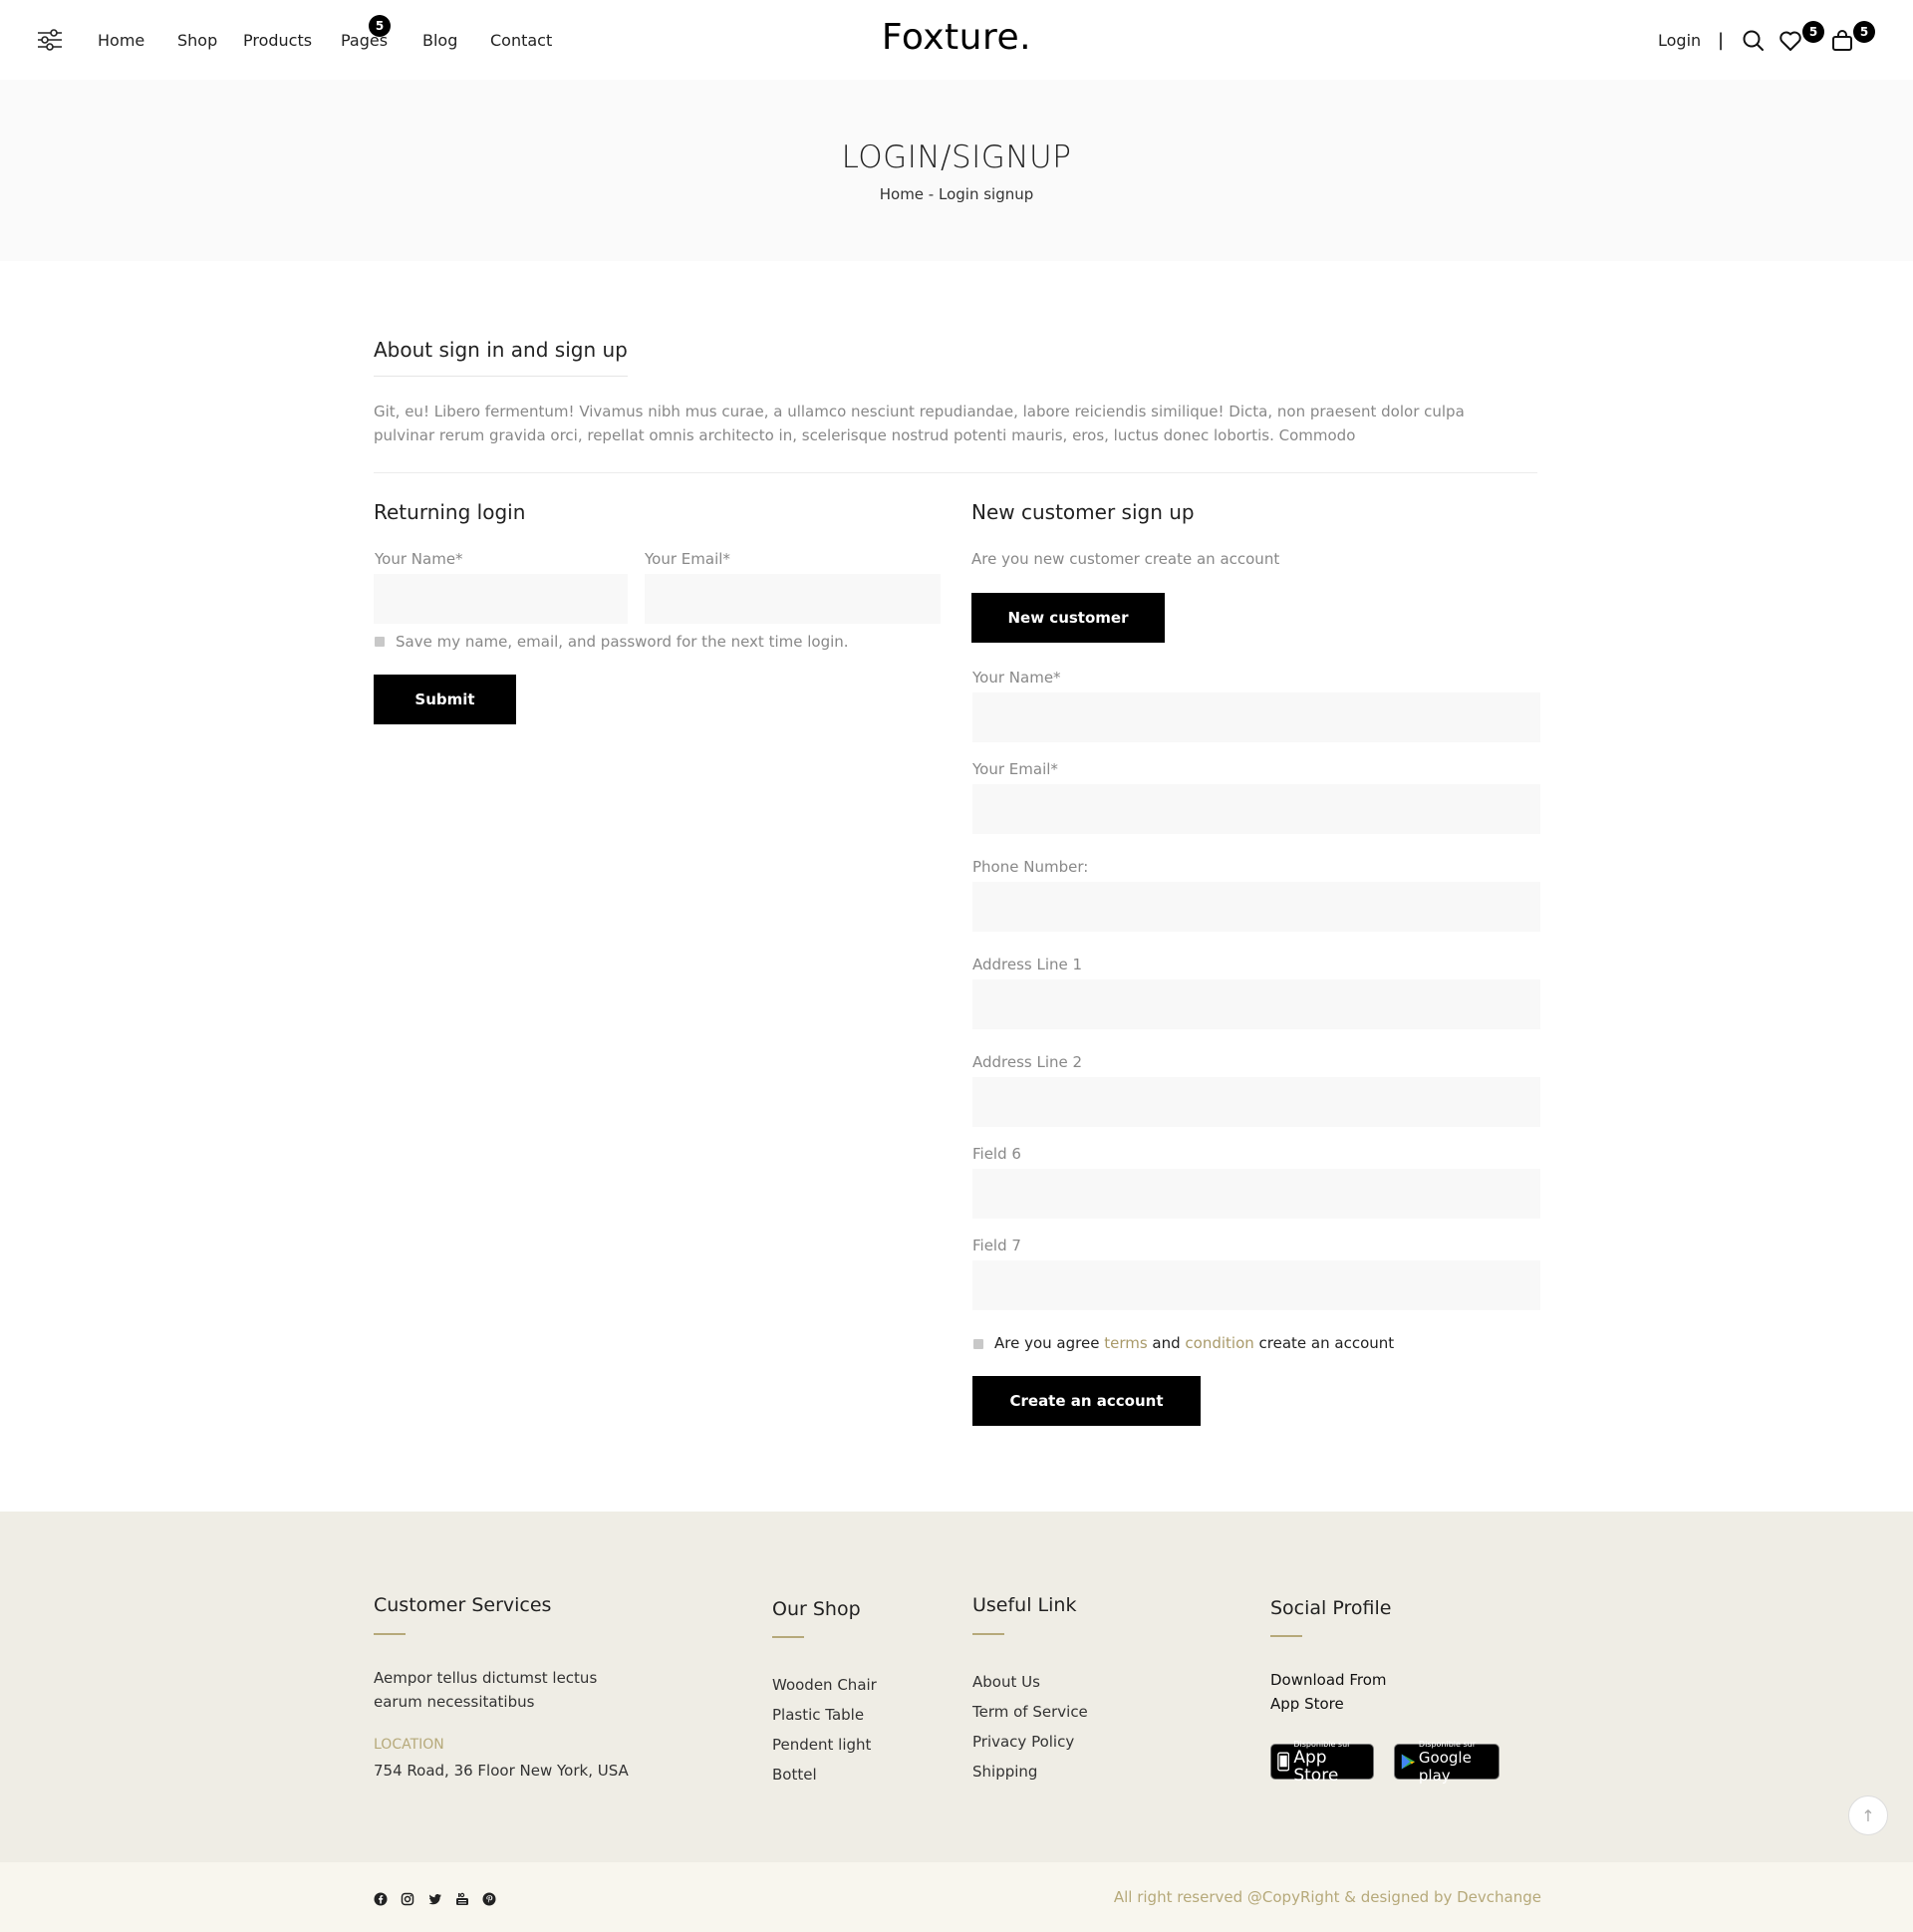 This screenshot has height=1932, width=1913. Describe the element at coordinates (1030, 1712) in the screenshot. I see `useful-link-term-of-service: Term of Service` at that location.